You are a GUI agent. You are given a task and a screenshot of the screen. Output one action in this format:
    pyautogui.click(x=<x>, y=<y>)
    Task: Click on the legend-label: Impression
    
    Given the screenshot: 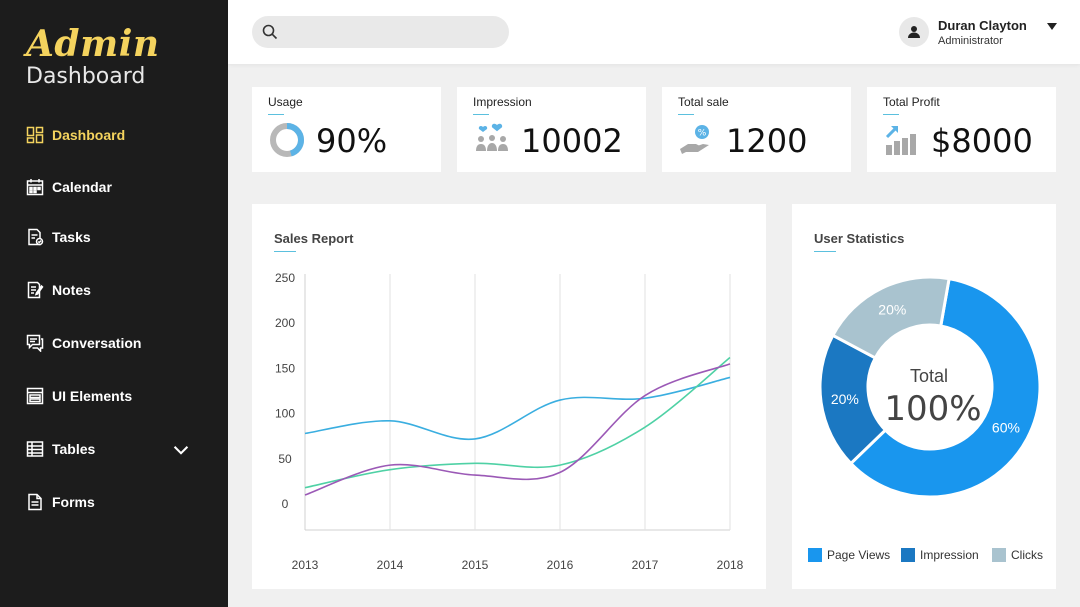 What is the action you would take?
    pyautogui.click(x=949, y=555)
    